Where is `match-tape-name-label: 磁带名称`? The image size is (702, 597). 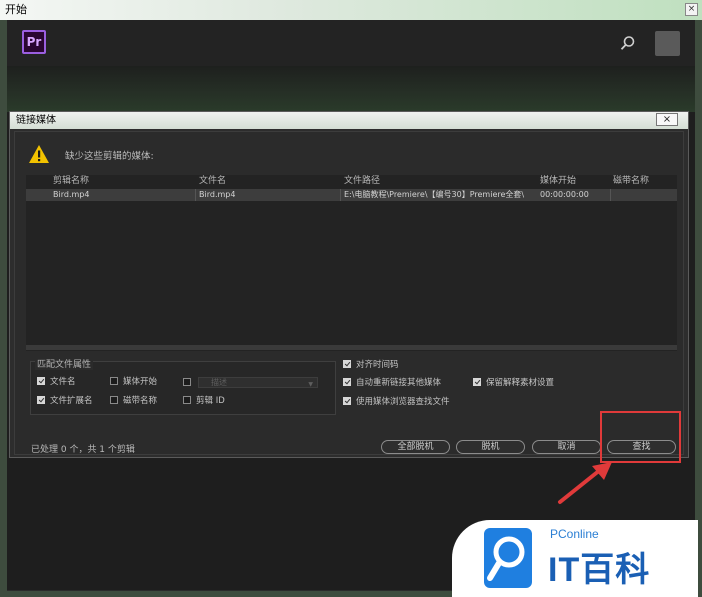 match-tape-name-label: 磁带名称 is located at coordinates (140, 401).